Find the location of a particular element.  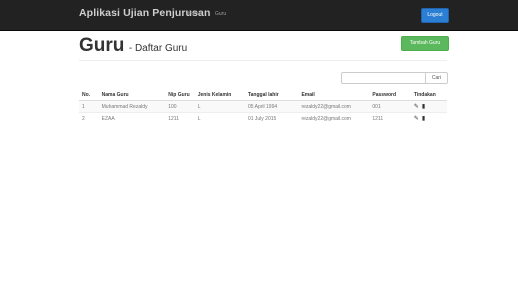

nav-link-home: Home is located at coordinates (194, 14).